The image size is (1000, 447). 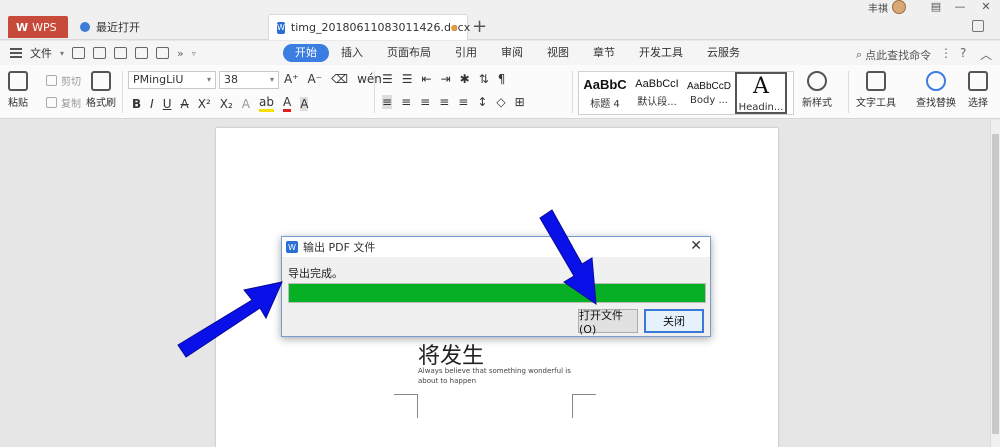 I want to click on user-account: 丰祺, so click(x=887, y=7).